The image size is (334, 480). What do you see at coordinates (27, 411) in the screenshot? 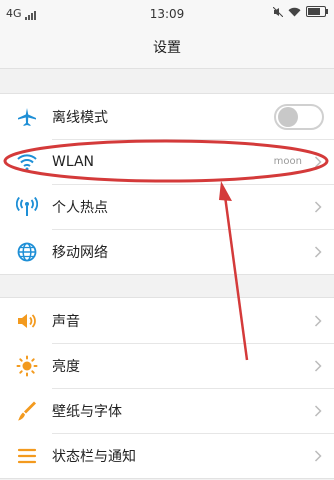
I see `brush-icon` at bounding box center [27, 411].